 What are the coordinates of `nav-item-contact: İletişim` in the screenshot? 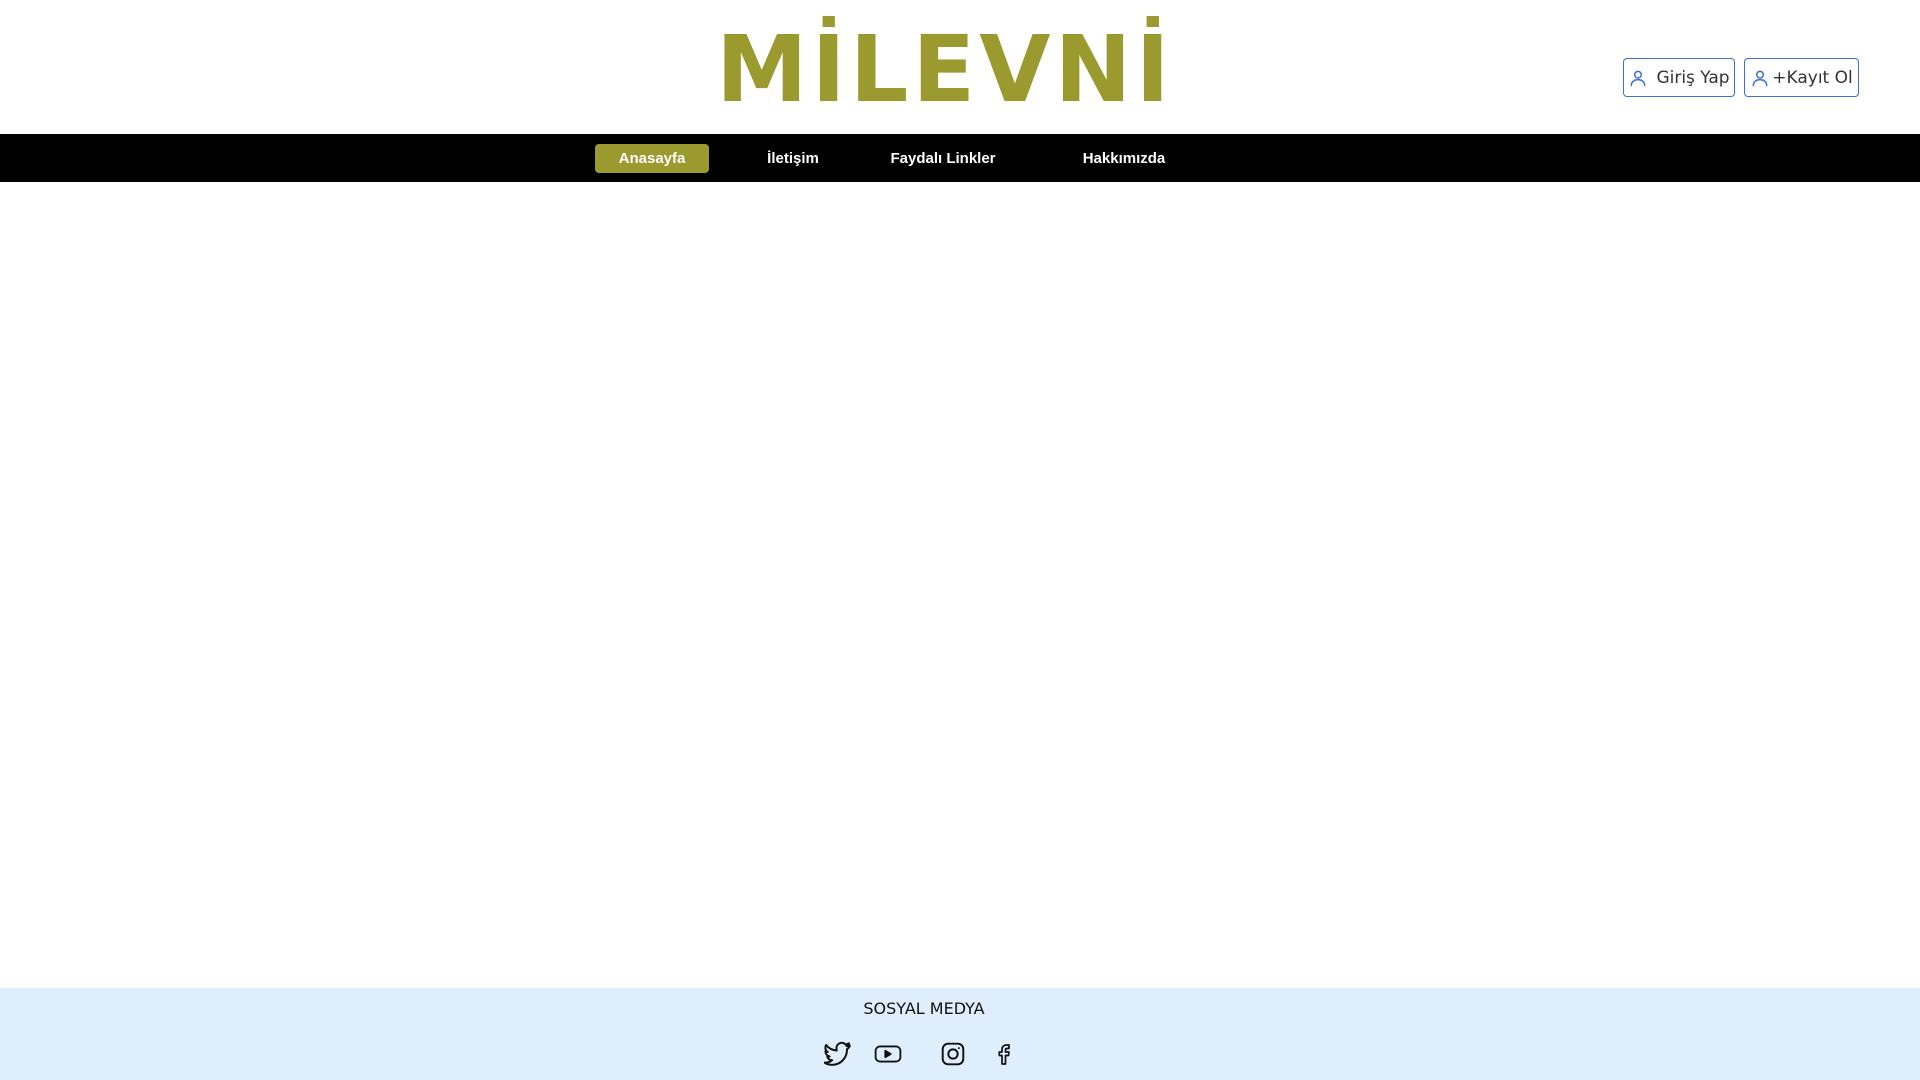 It's located at (793, 158).